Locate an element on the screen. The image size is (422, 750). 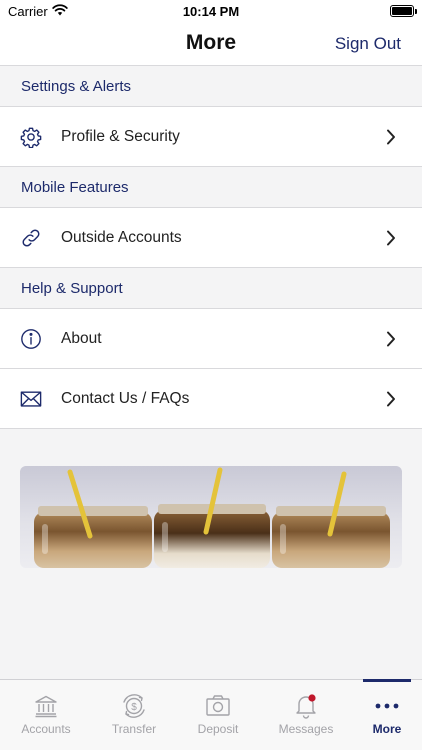
promo-banner-image is located at coordinates (211, 517).